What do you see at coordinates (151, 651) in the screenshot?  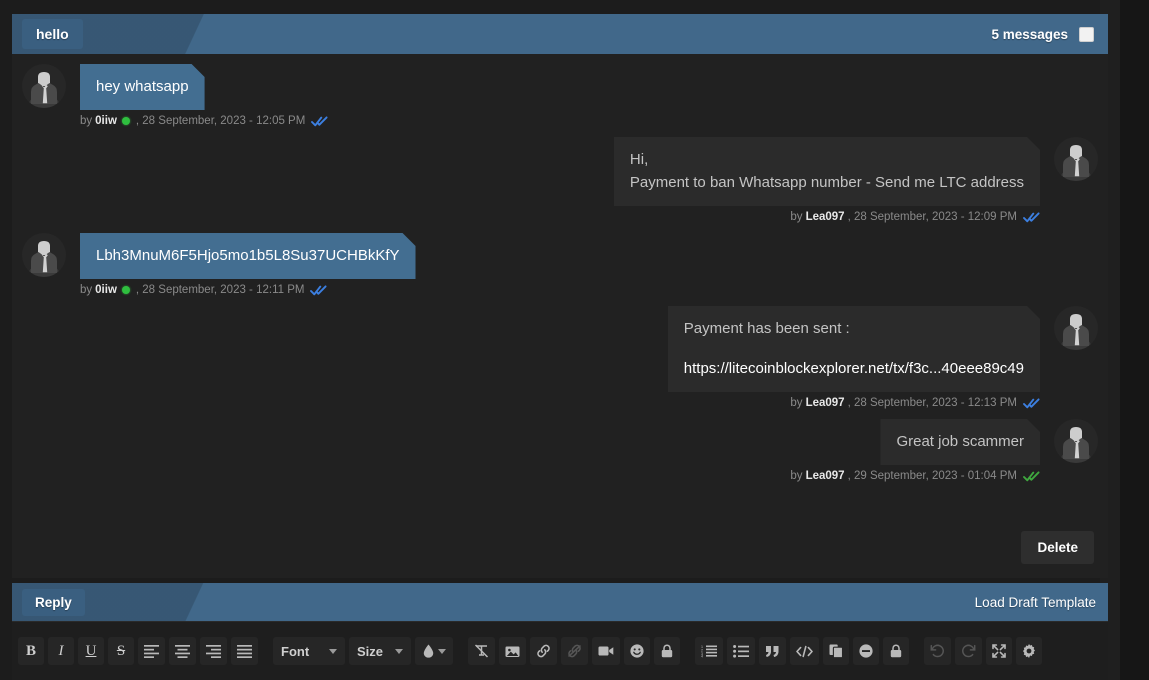 I see `align-left-icon` at bounding box center [151, 651].